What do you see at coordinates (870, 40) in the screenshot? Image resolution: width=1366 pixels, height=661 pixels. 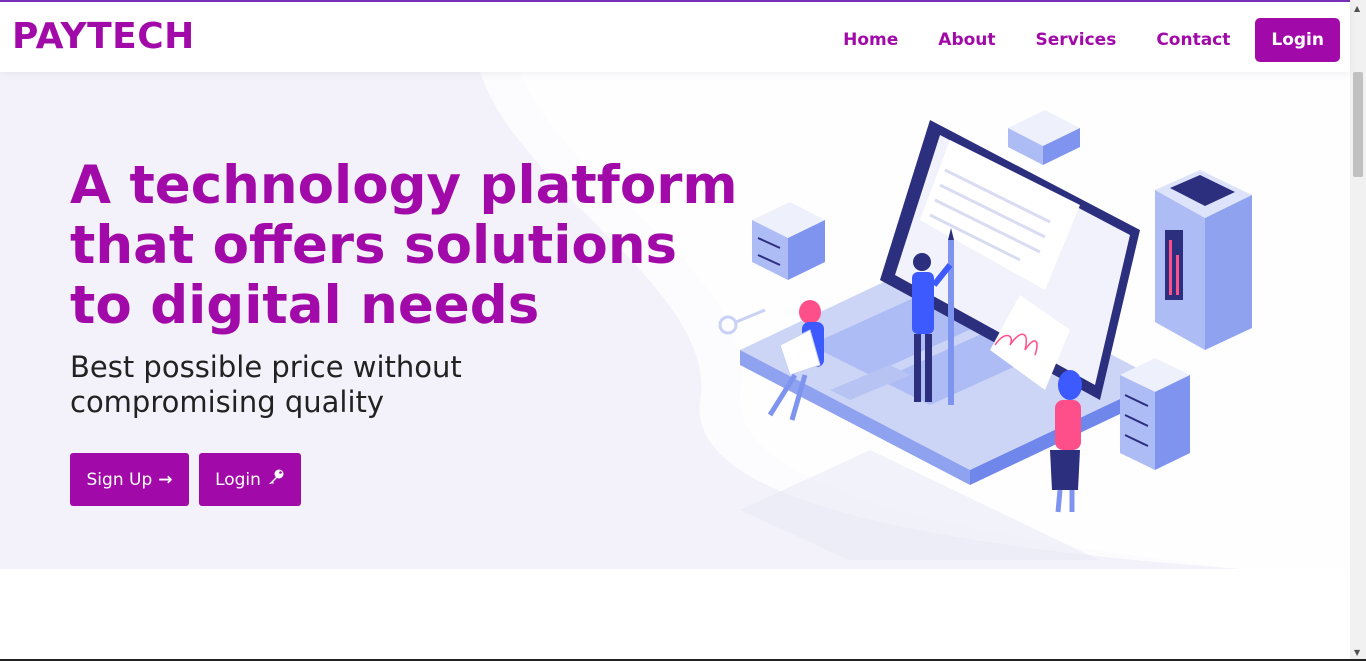 I see `nav-home-link: Home` at bounding box center [870, 40].